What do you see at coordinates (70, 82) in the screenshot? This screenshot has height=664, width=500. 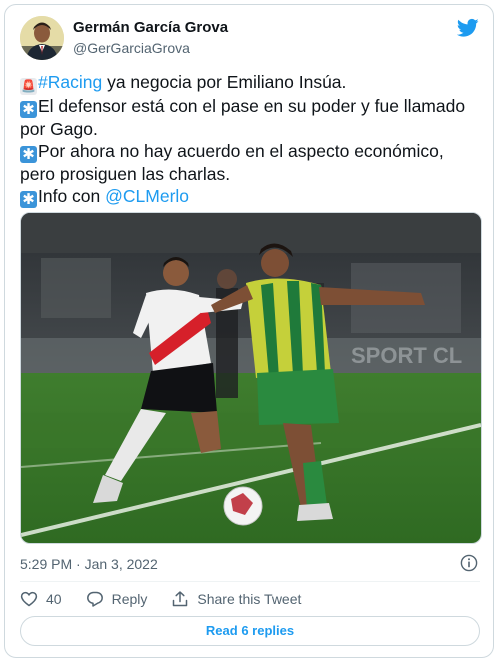 I see `hashtag-link: #Racing` at bounding box center [70, 82].